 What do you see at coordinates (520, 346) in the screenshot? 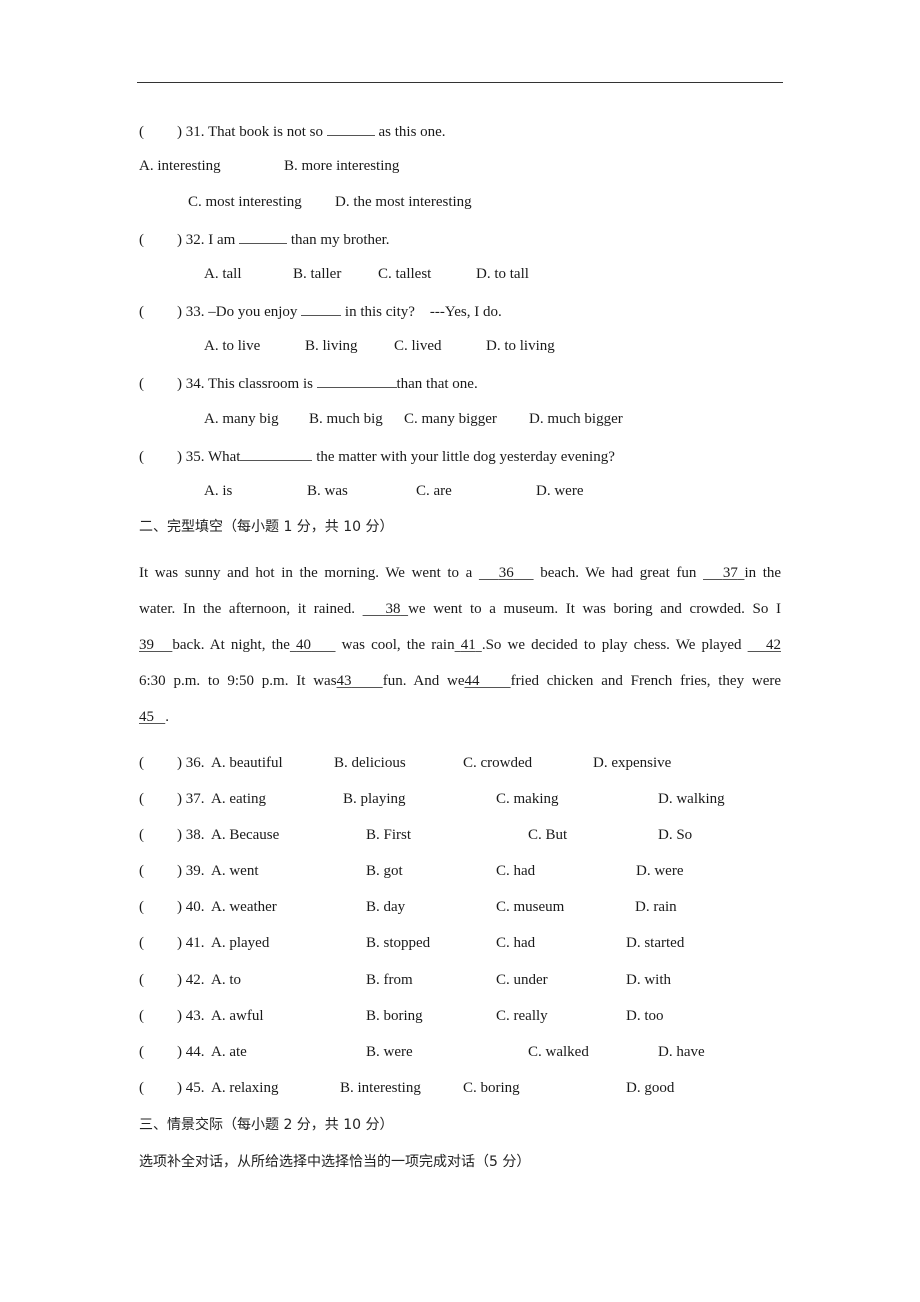
I see `option-d: D. to living` at bounding box center [520, 346].